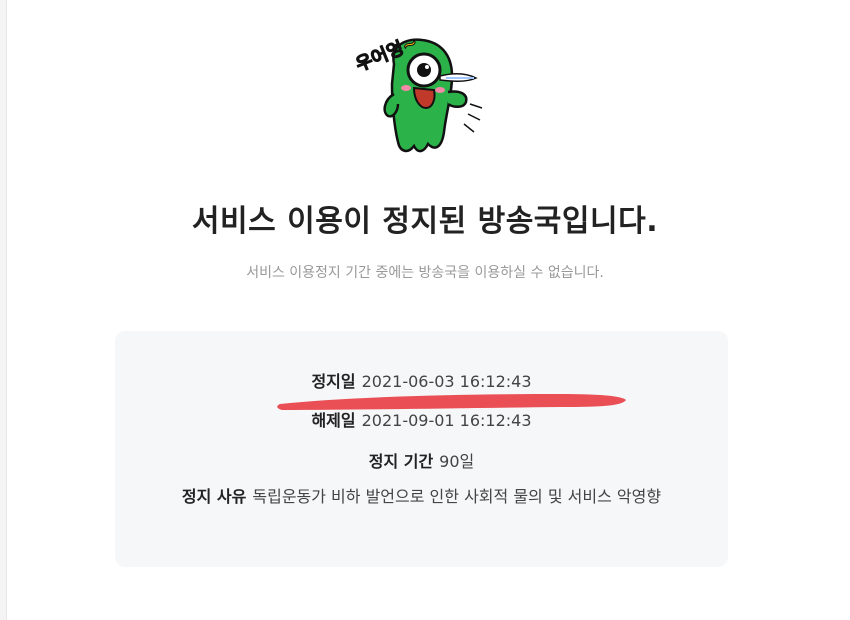  Describe the element at coordinates (457, 461) in the screenshot. I see `suspension-period-value: 90일` at that location.